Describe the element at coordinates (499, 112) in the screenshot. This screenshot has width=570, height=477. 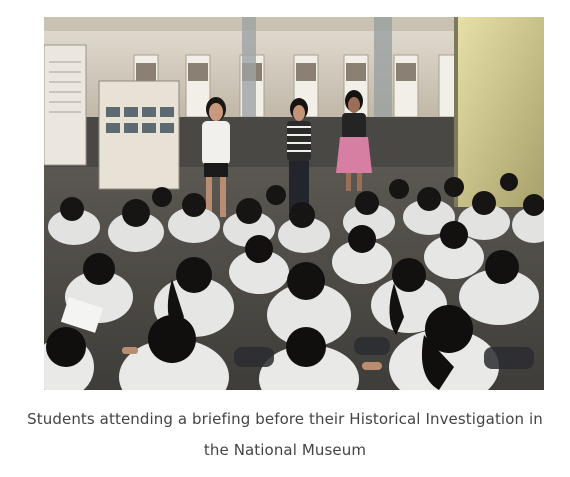
I see `lit-panel` at that location.